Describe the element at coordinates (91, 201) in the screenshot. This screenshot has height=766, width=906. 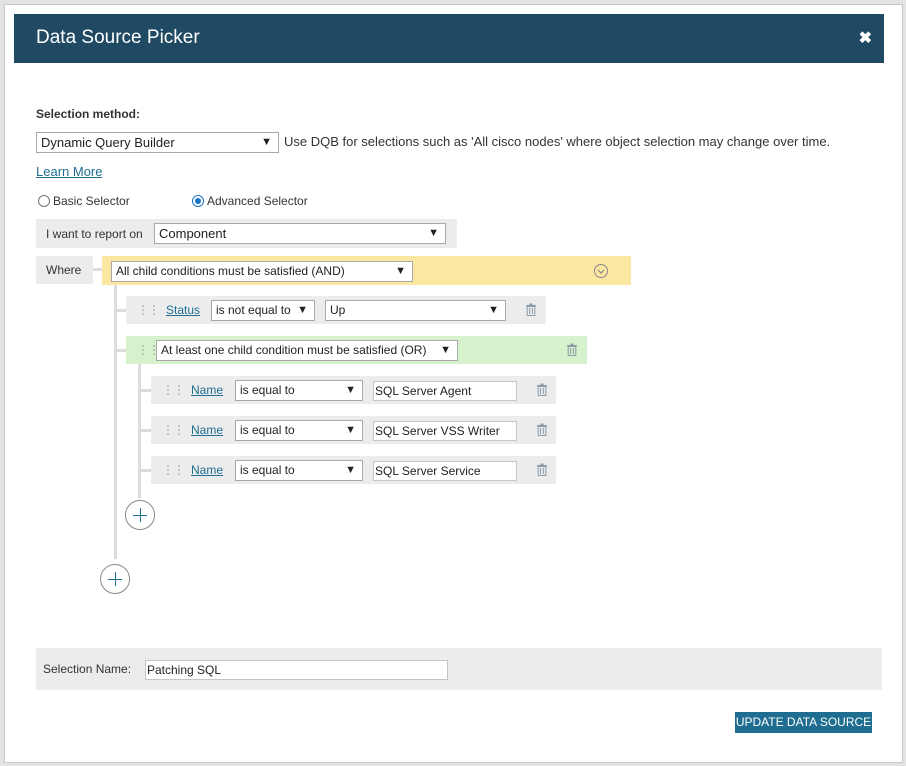
I see `basic-selector-label: Basic Selector` at that location.